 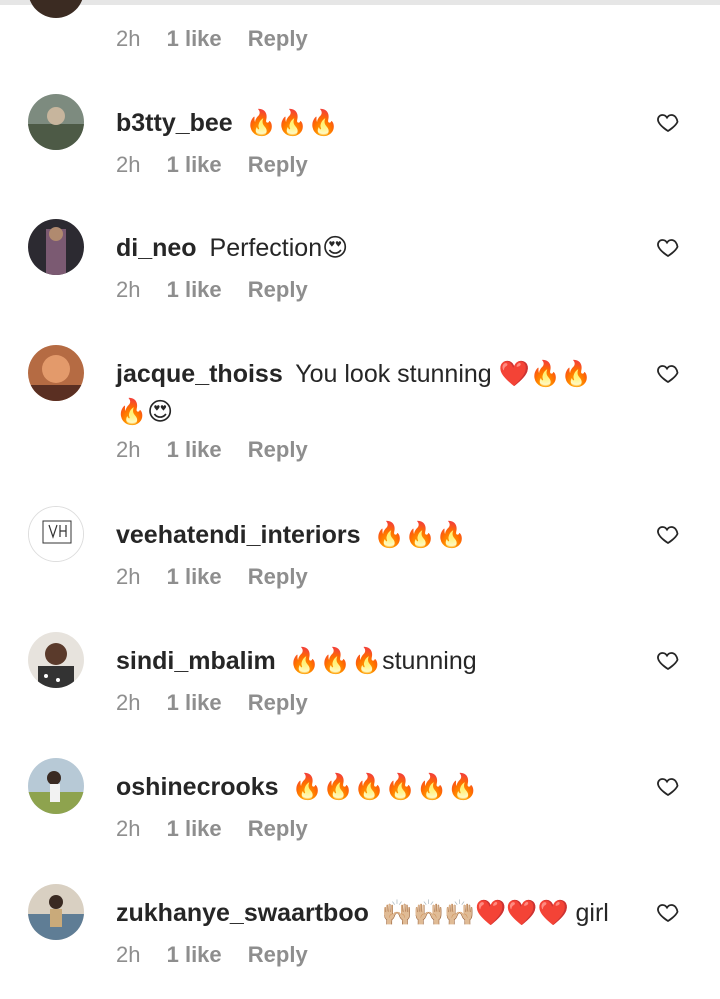 I want to click on top-divider, so click(x=360, y=2).